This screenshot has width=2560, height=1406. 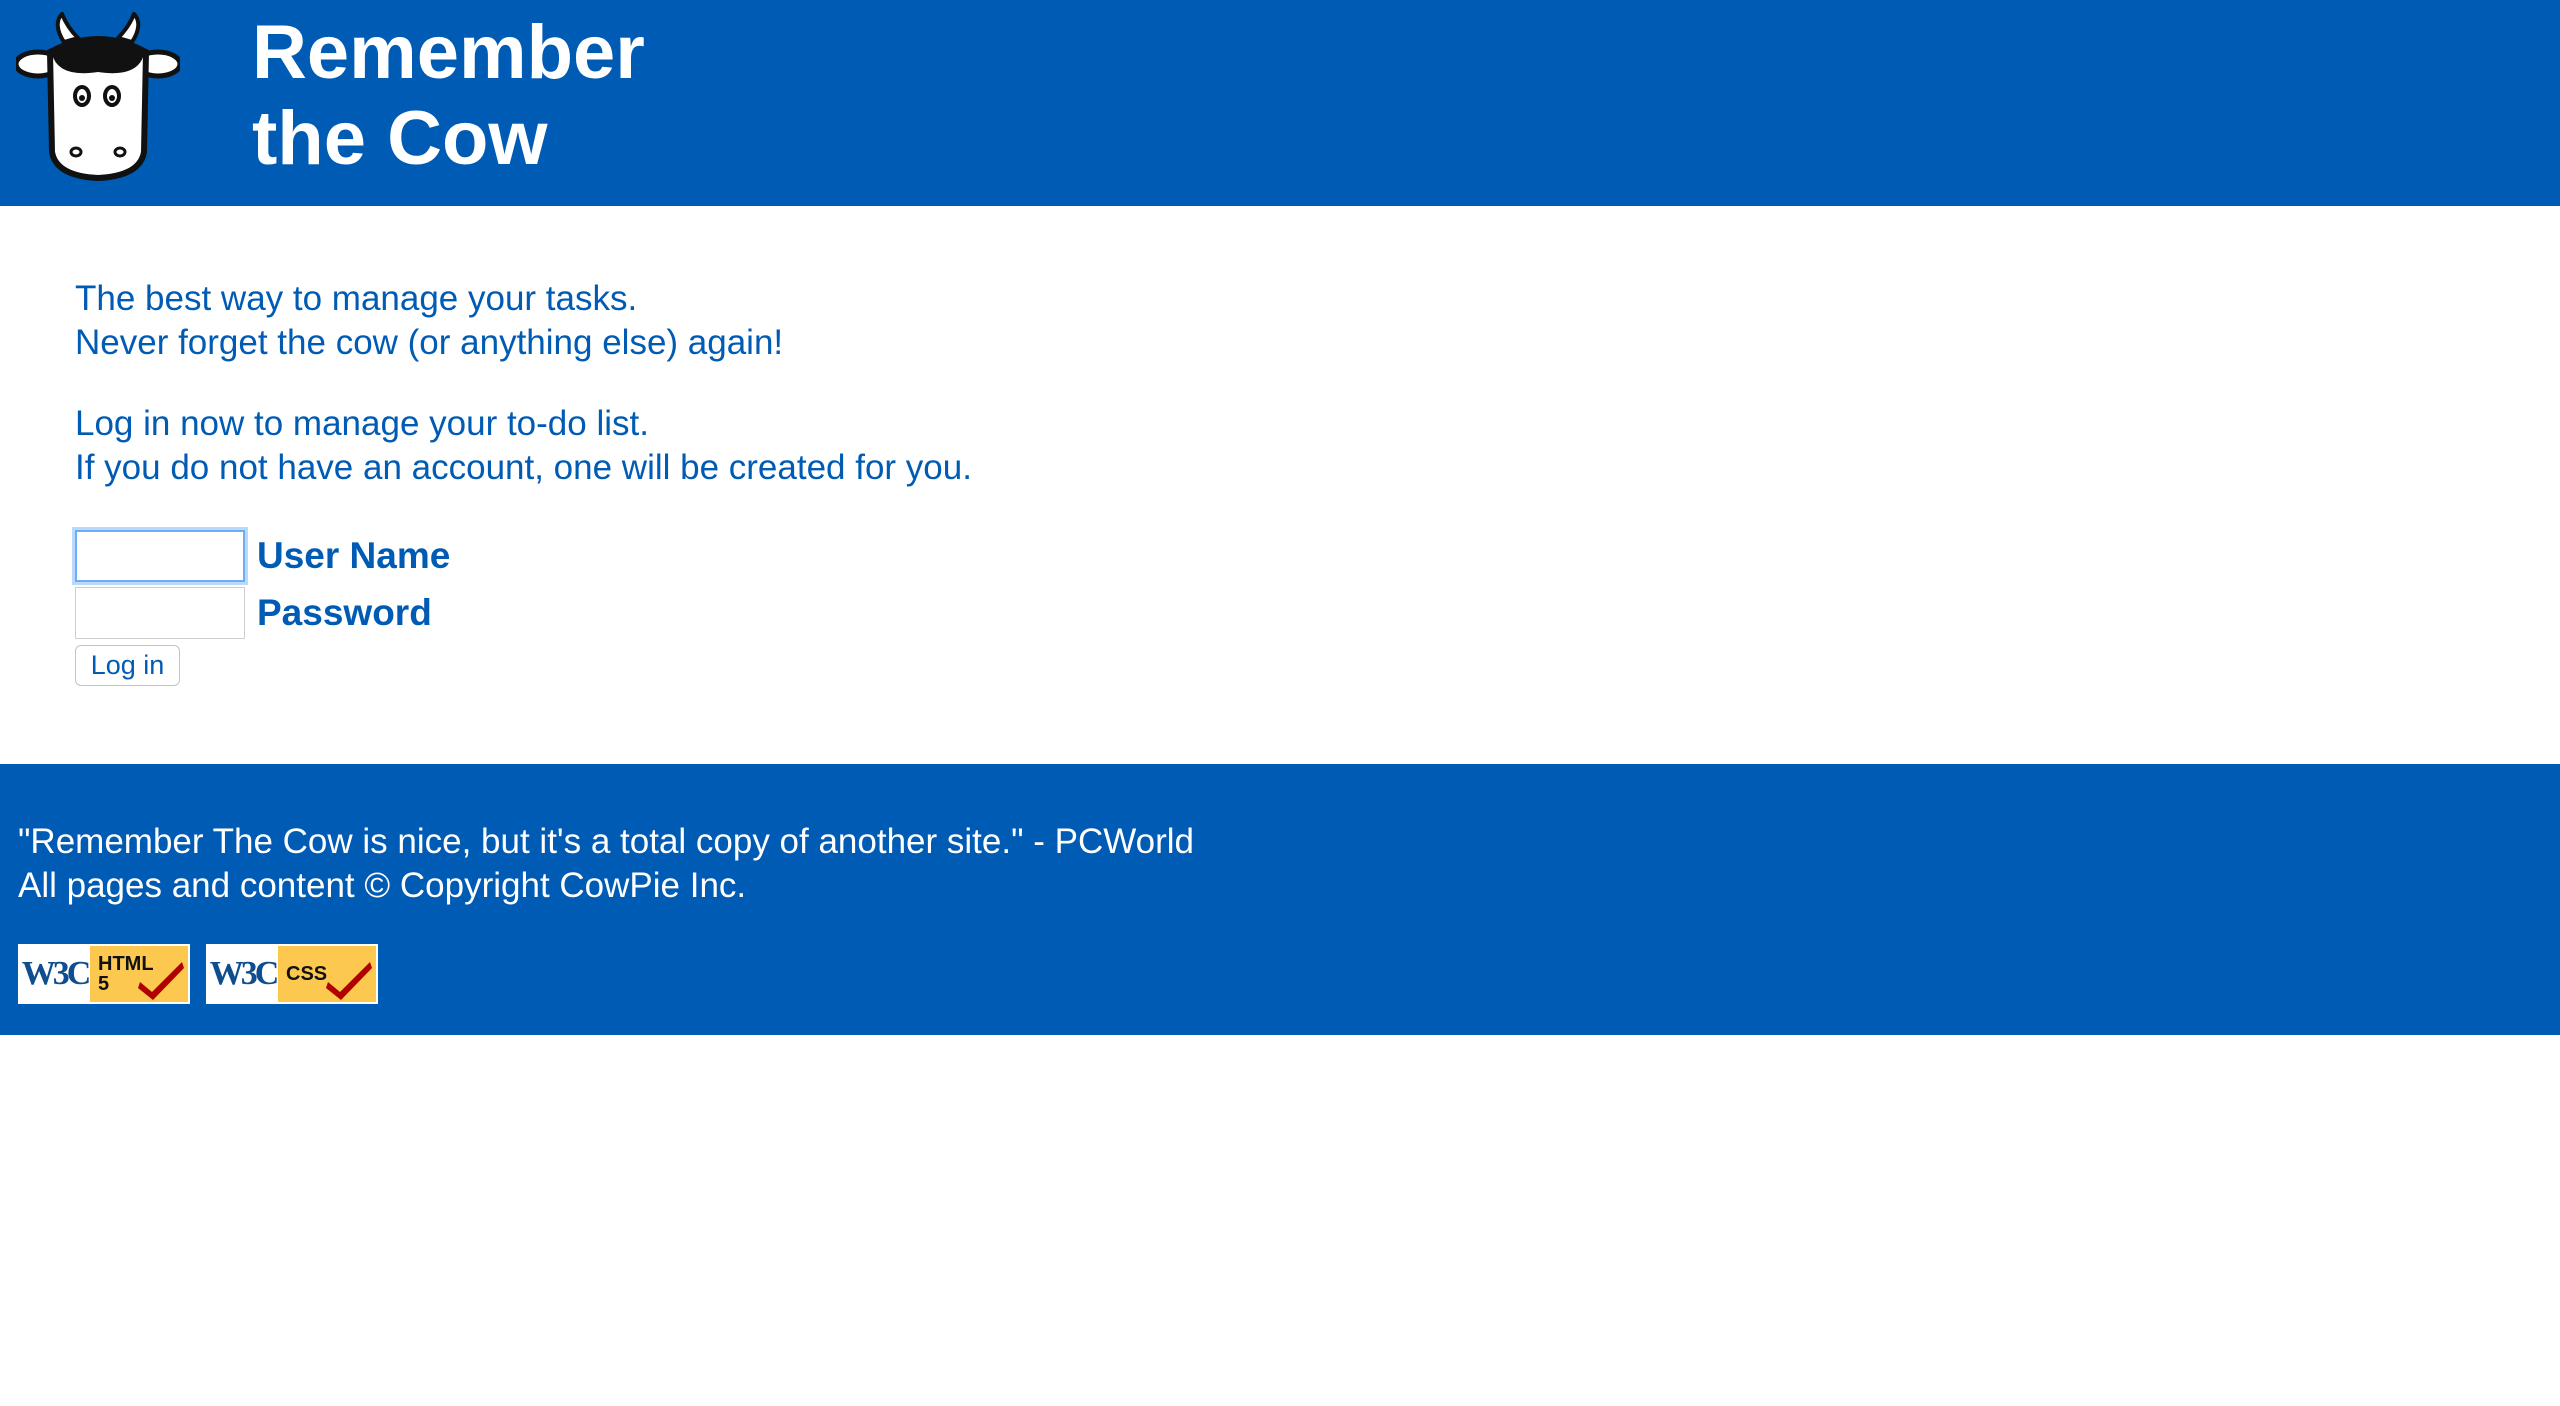 I want to click on cow-face-icon, so click(x=98, y=97).